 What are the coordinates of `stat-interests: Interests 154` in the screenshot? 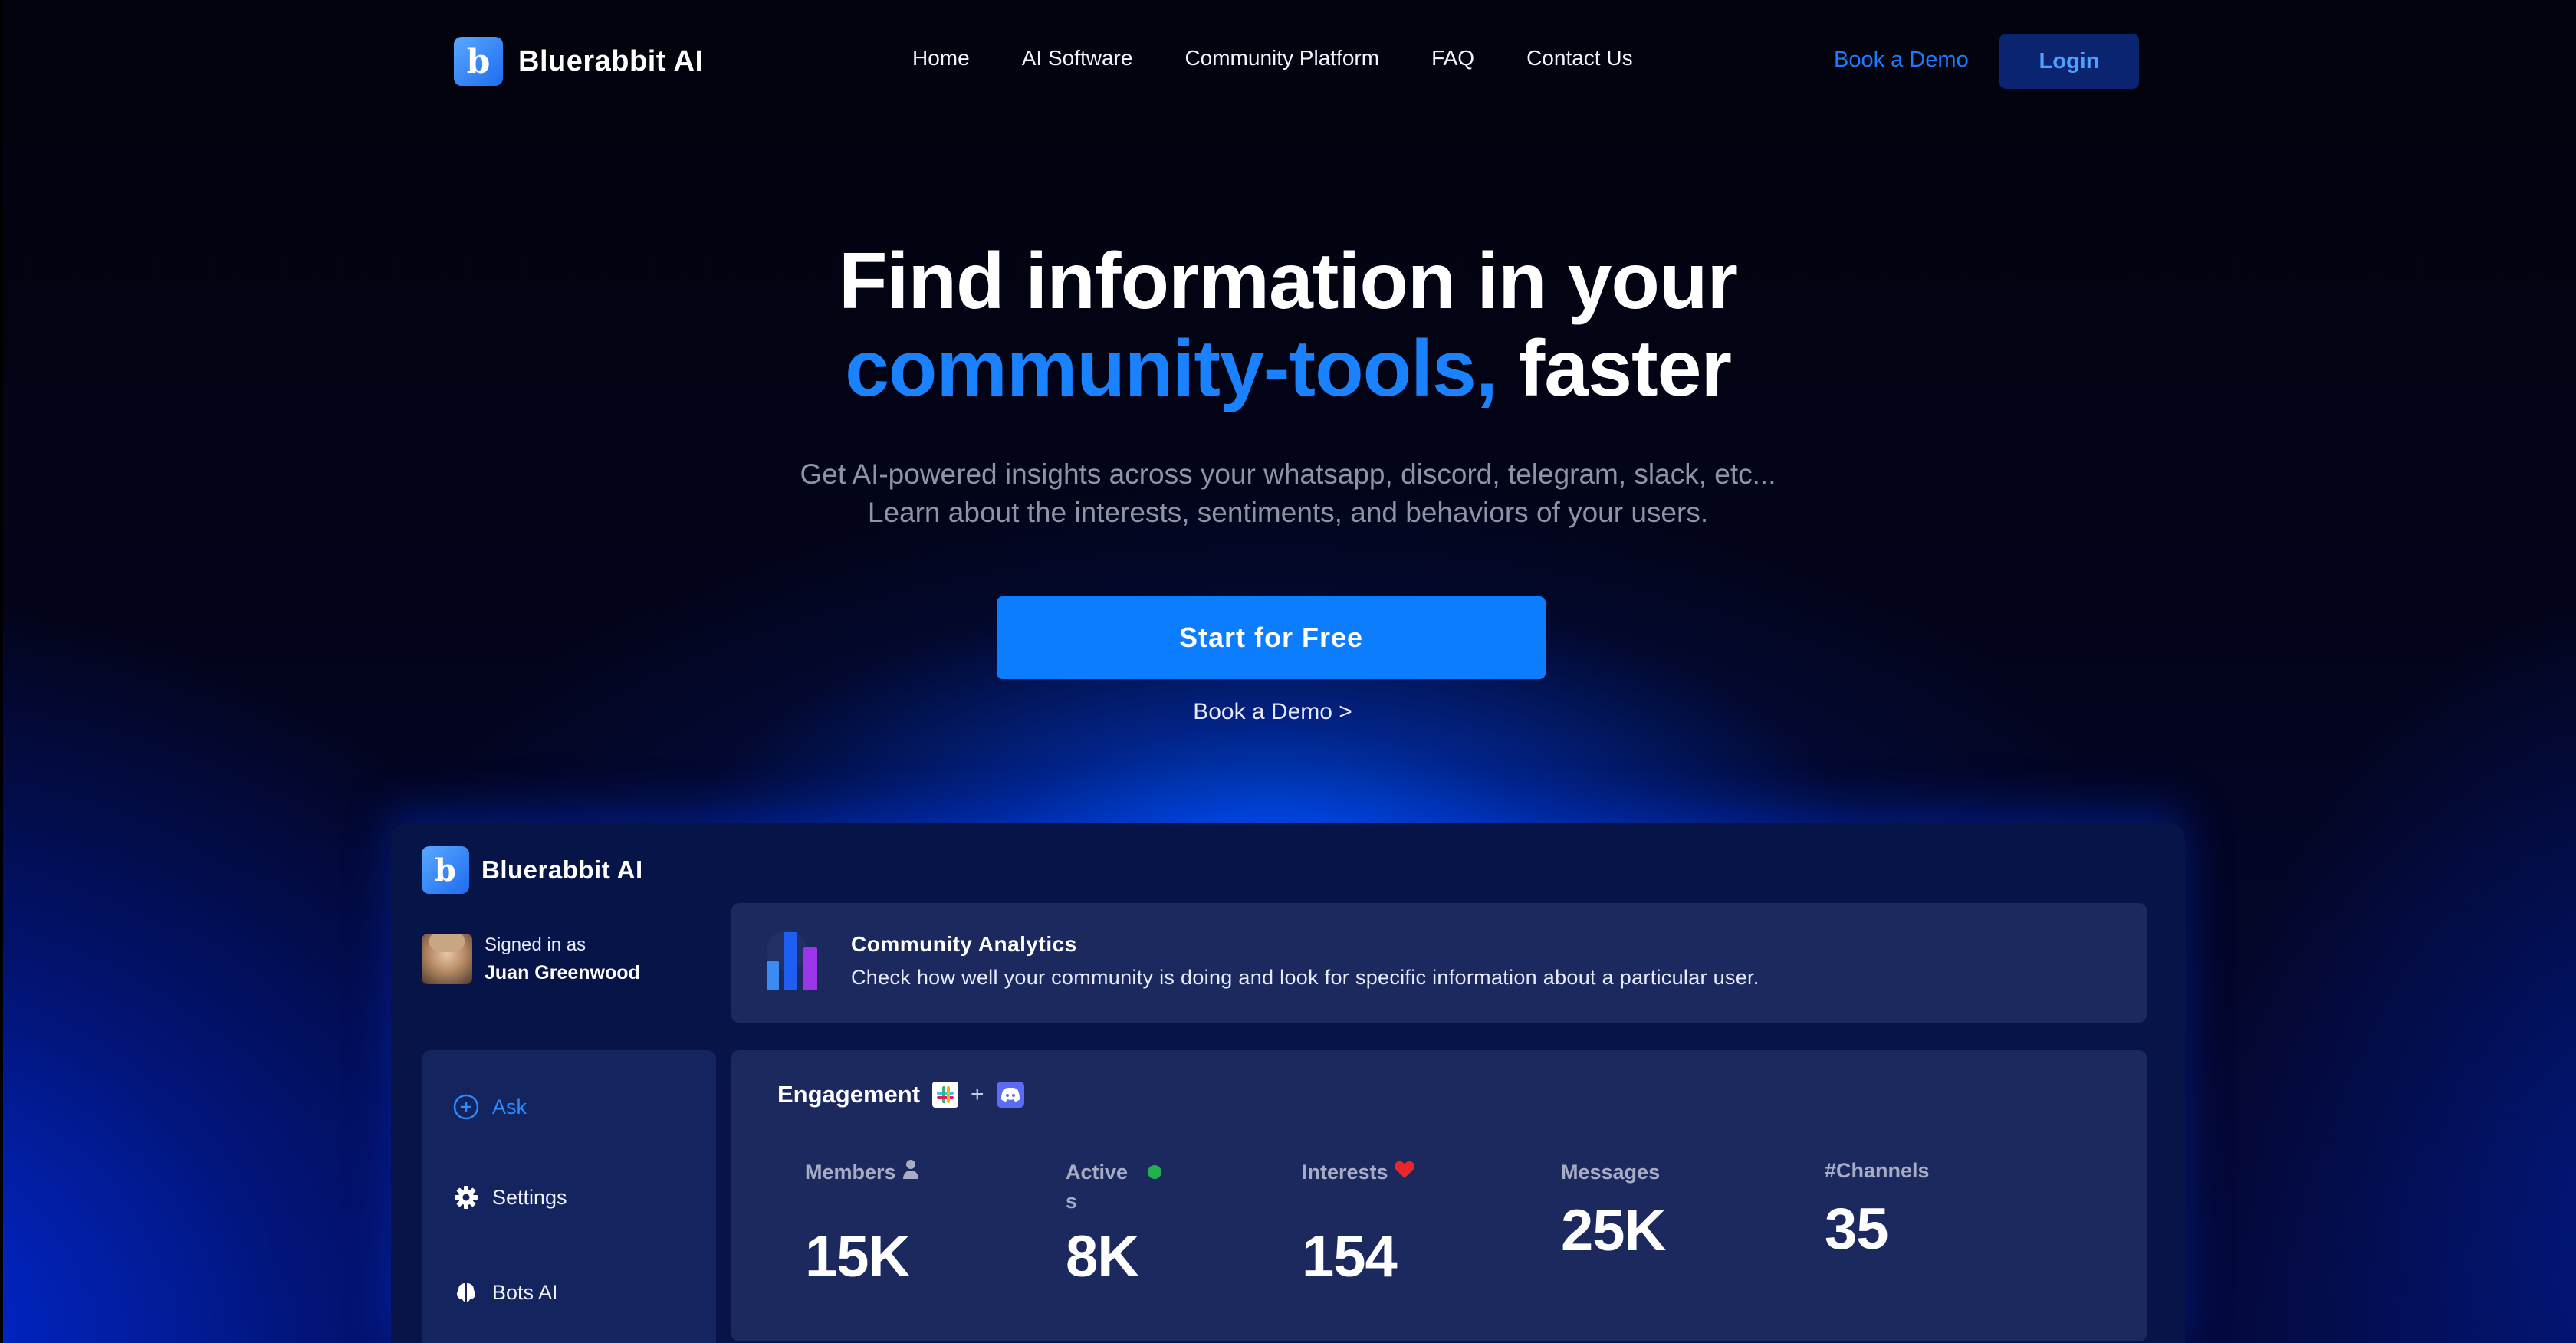 It's located at (1358, 1223).